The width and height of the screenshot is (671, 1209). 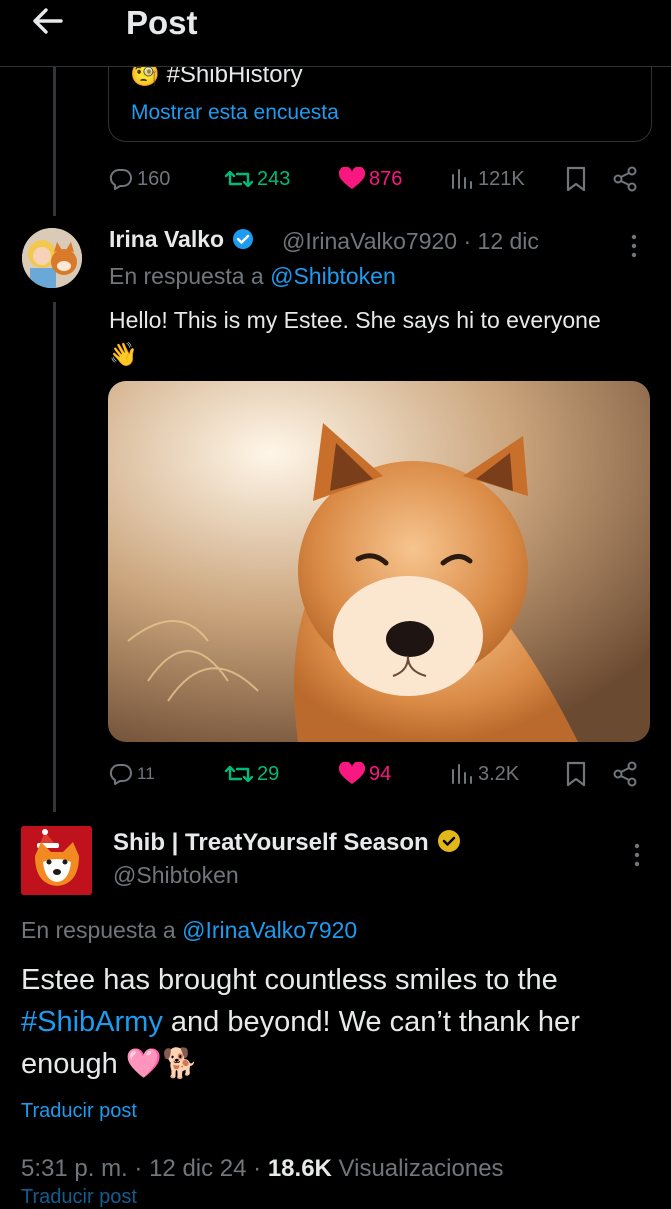 I want to click on views-count: 18.6K, so click(x=299, y=1168).